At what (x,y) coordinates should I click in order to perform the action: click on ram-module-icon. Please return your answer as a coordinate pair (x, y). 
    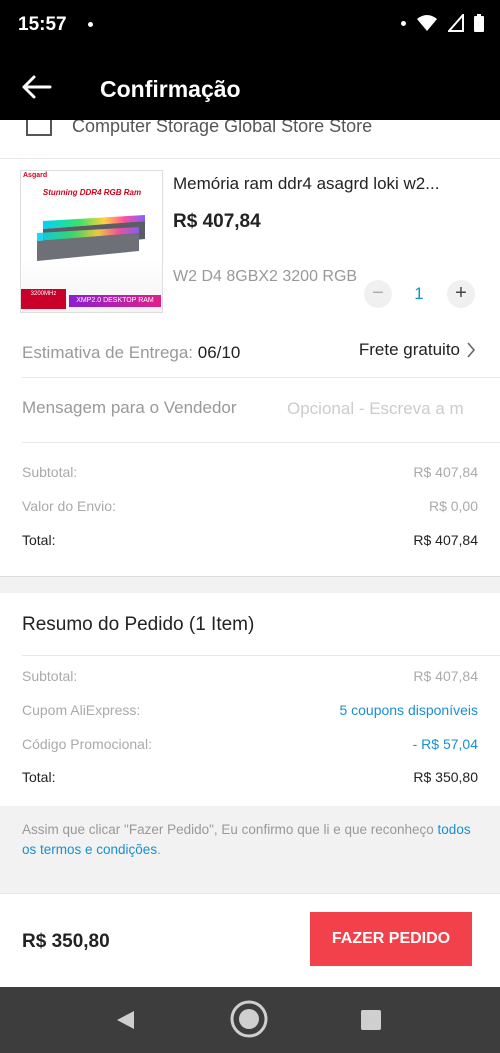
    Looking at the image, I should click on (91, 238).